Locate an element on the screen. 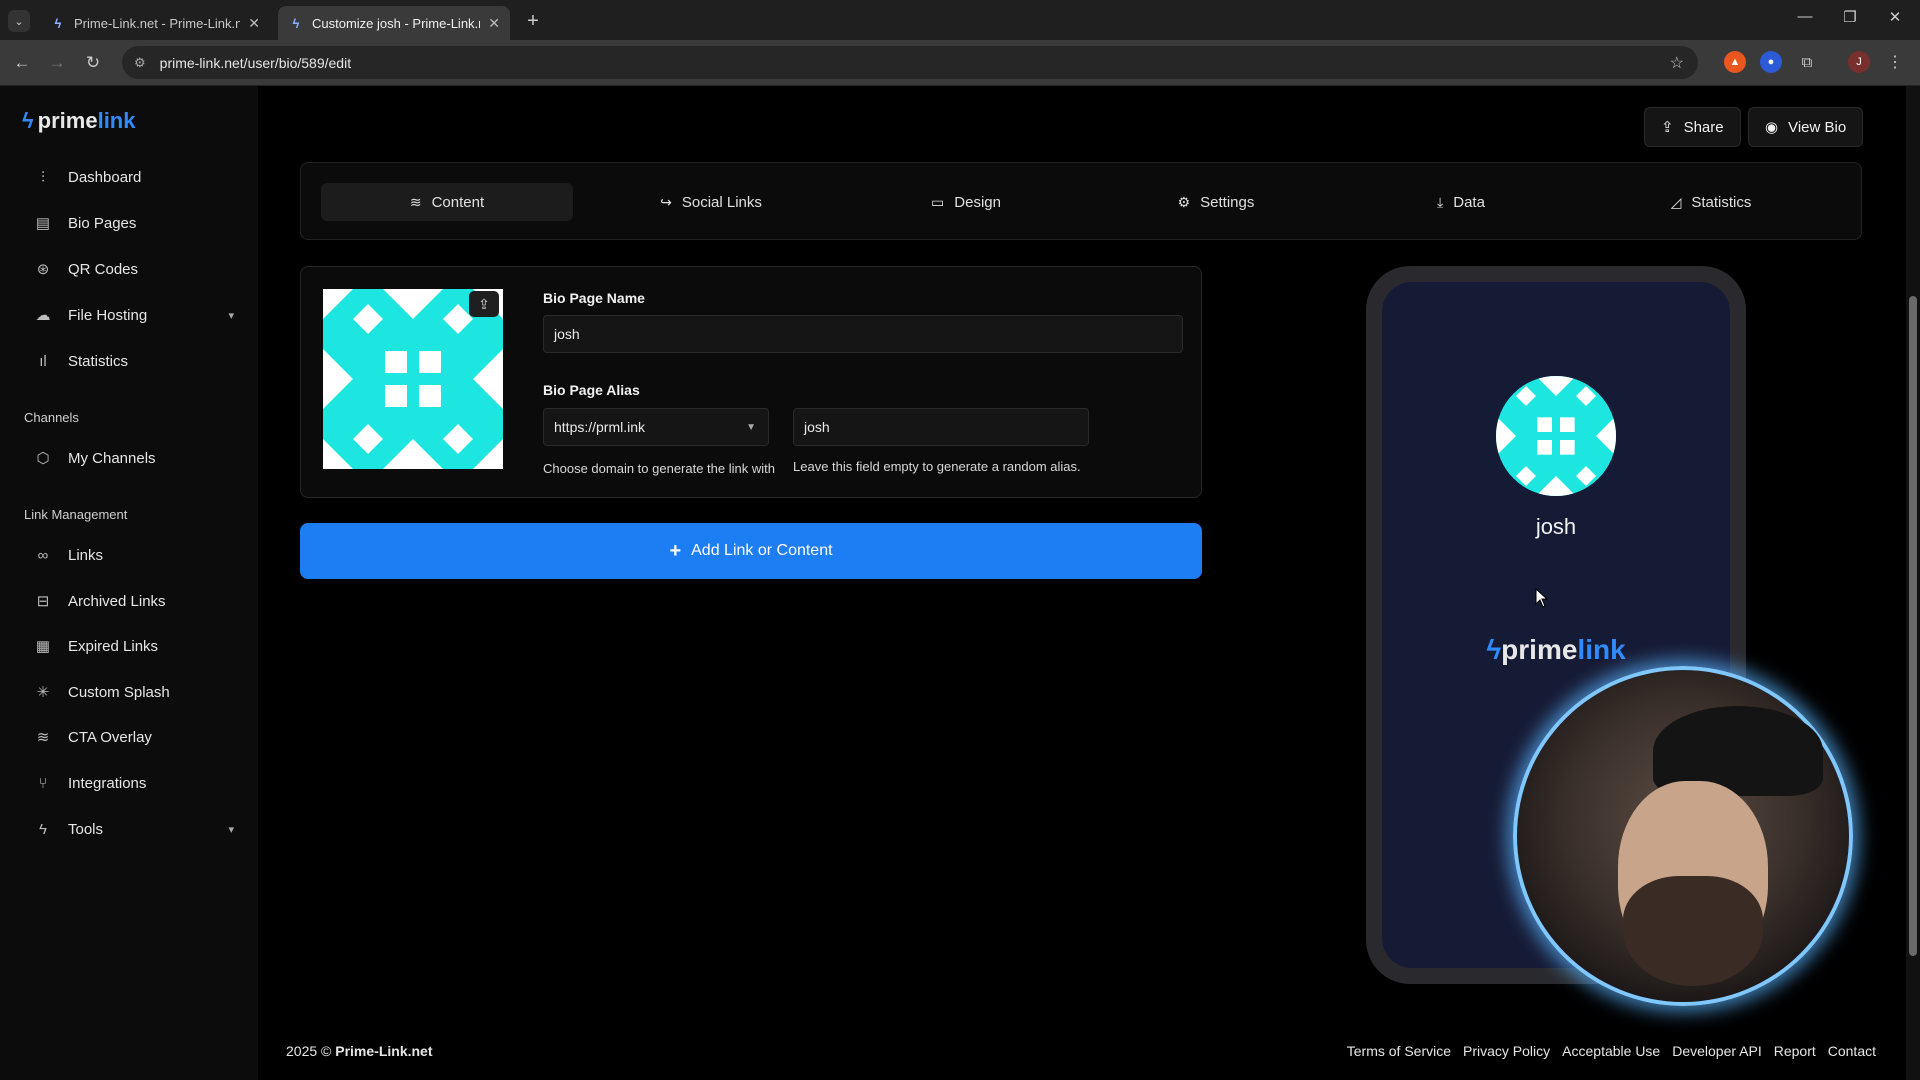  primelink-logo: ϟ prime link is located at coordinates (78, 121).